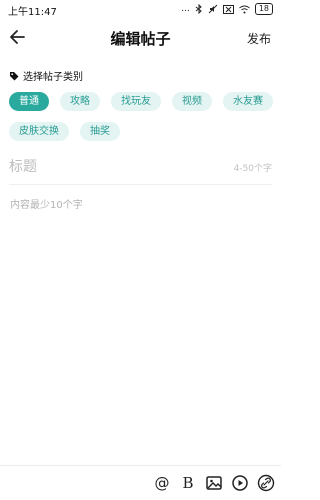  I want to click on category-chip-pifujiaohuan: 皮肤交换, so click(39, 131).